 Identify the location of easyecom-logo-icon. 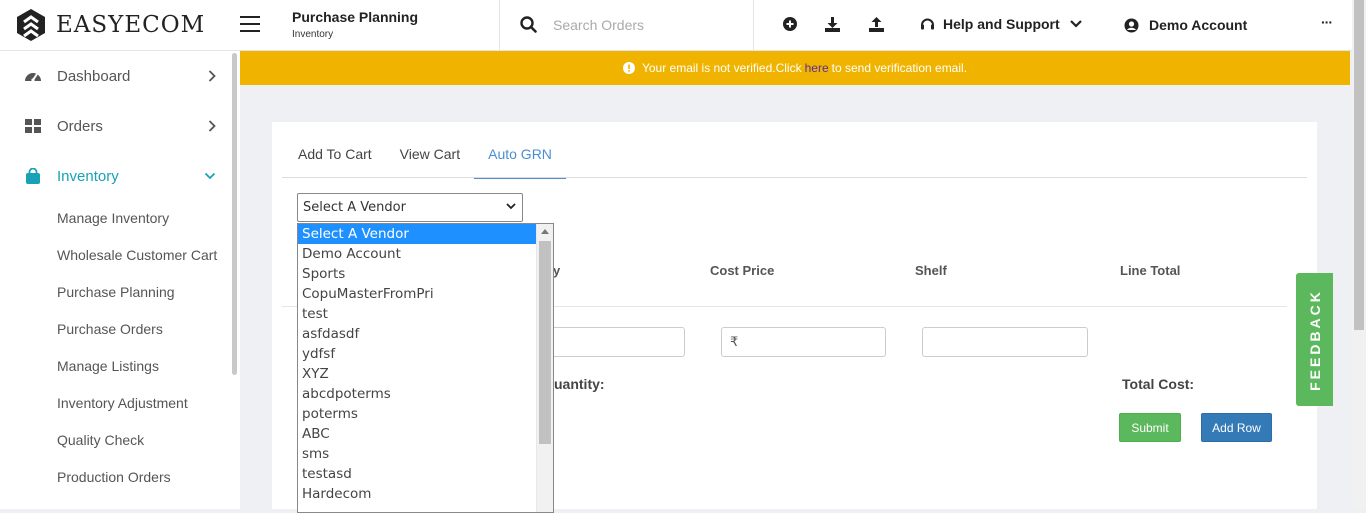
(31, 25).